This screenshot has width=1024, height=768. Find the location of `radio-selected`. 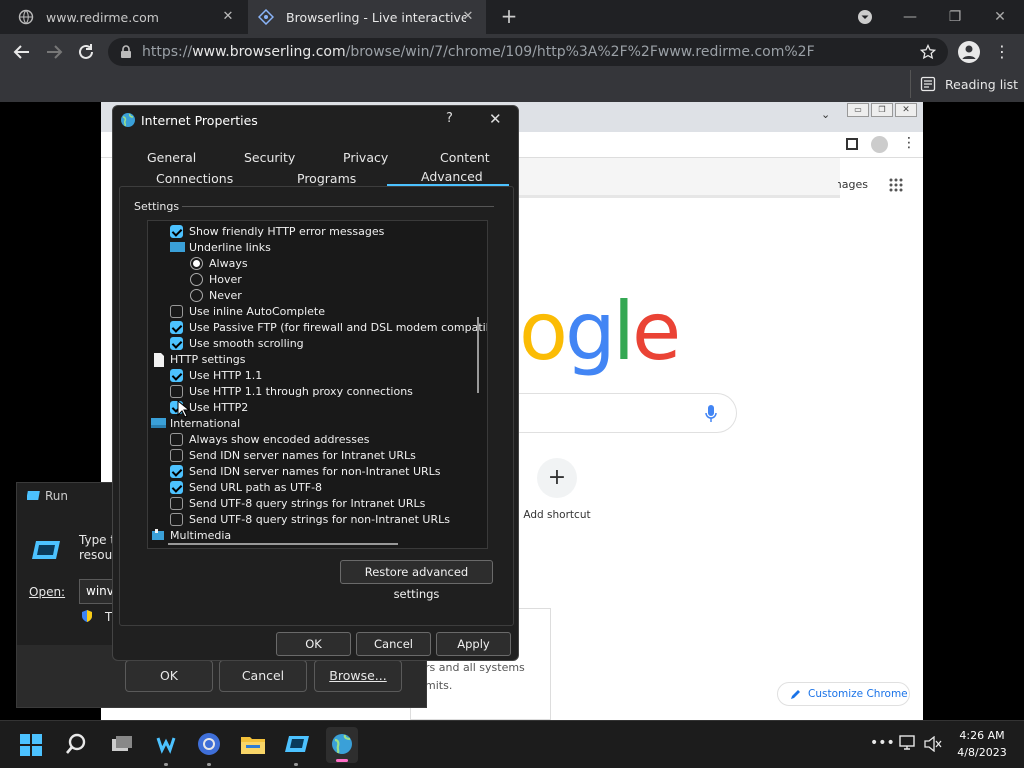

radio-selected is located at coordinates (196, 263).